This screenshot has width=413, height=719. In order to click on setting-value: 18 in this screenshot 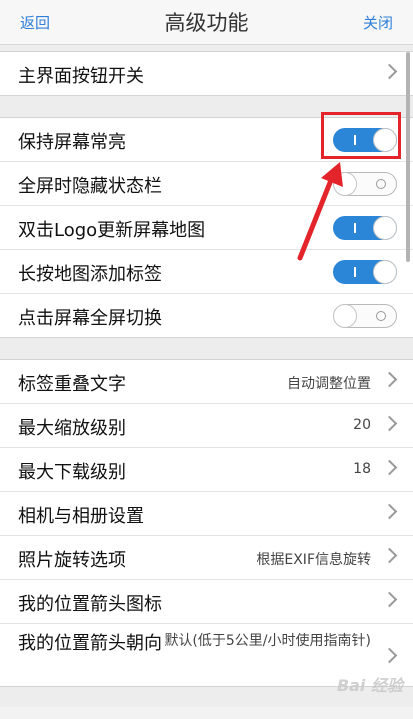, I will do `click(362, 469)`.